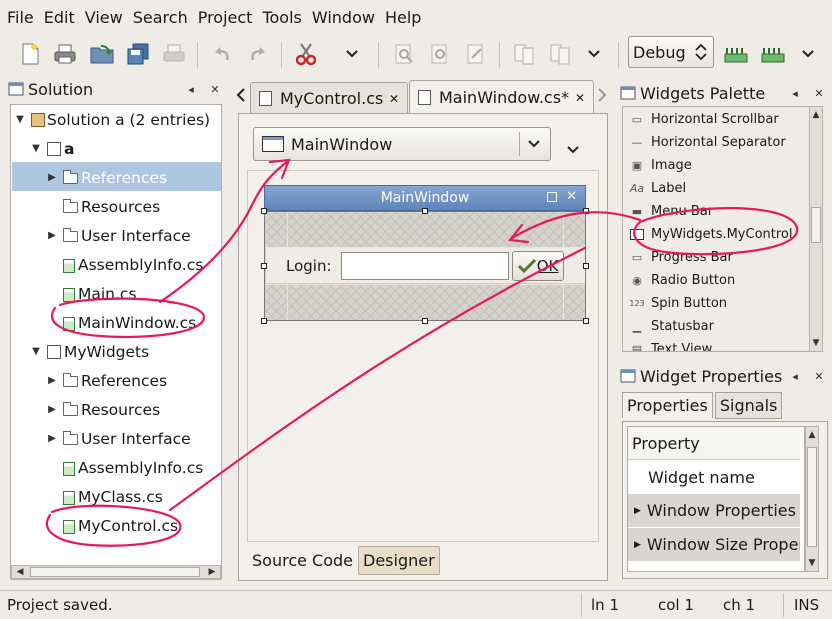 This screenshot has width=832, height=619. What do you see at coordinates (637, 188) in the screenshot?
I see `label-icon: Aa` at bounding box center [637, 188].